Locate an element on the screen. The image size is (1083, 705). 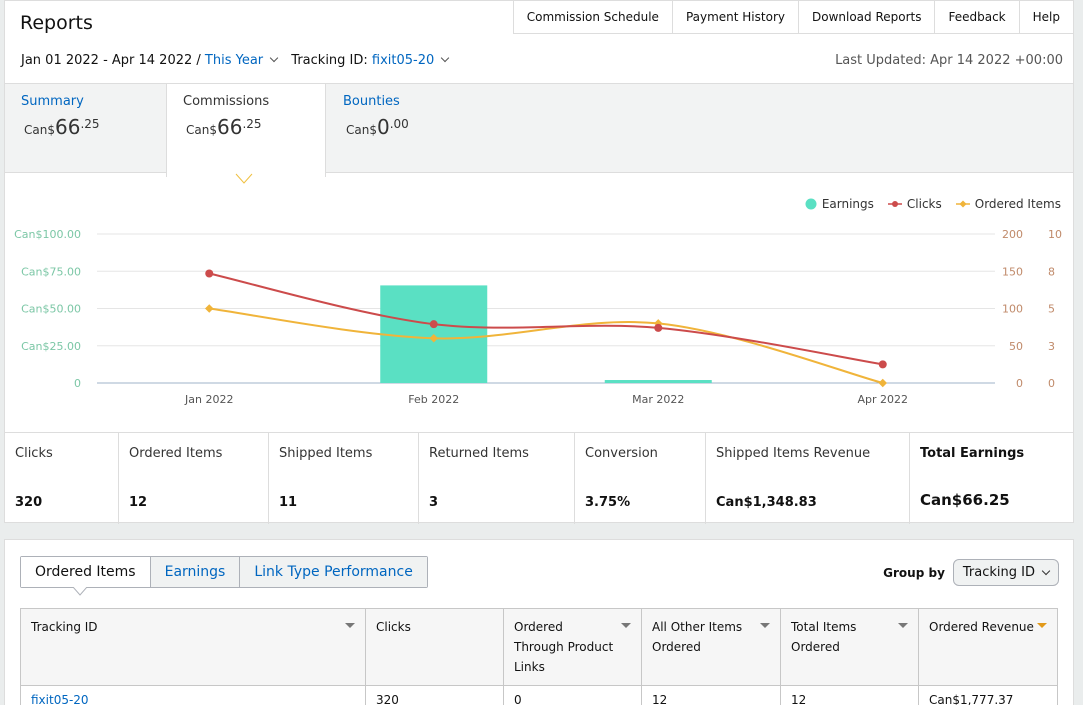
tab-summary: Summary Can$66.25 is located at coordinates (60, 129).